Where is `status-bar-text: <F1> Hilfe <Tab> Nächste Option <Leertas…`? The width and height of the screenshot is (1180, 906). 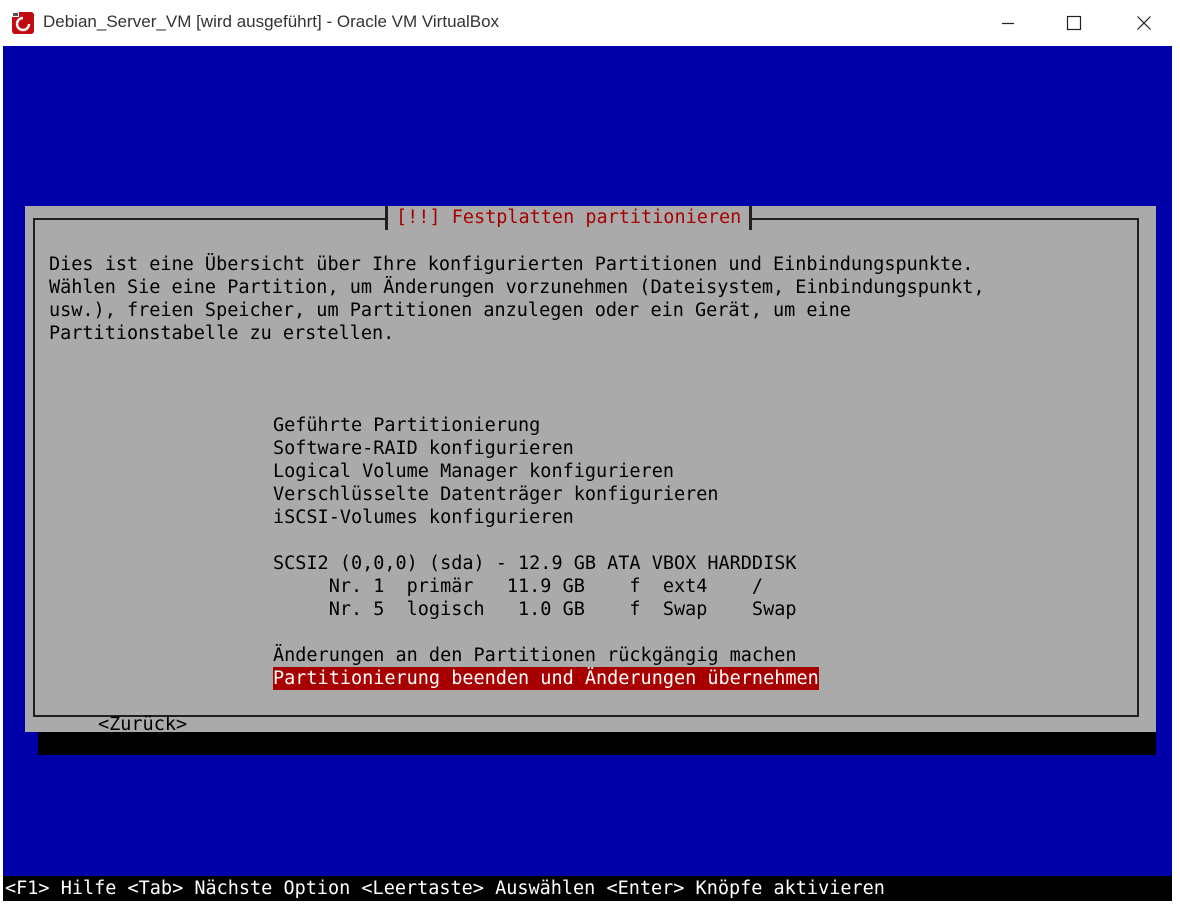
status-bar-text: <F1> Hilfe <Tab> Nächste Option <Leertas… is located at coordinates (445, 888).